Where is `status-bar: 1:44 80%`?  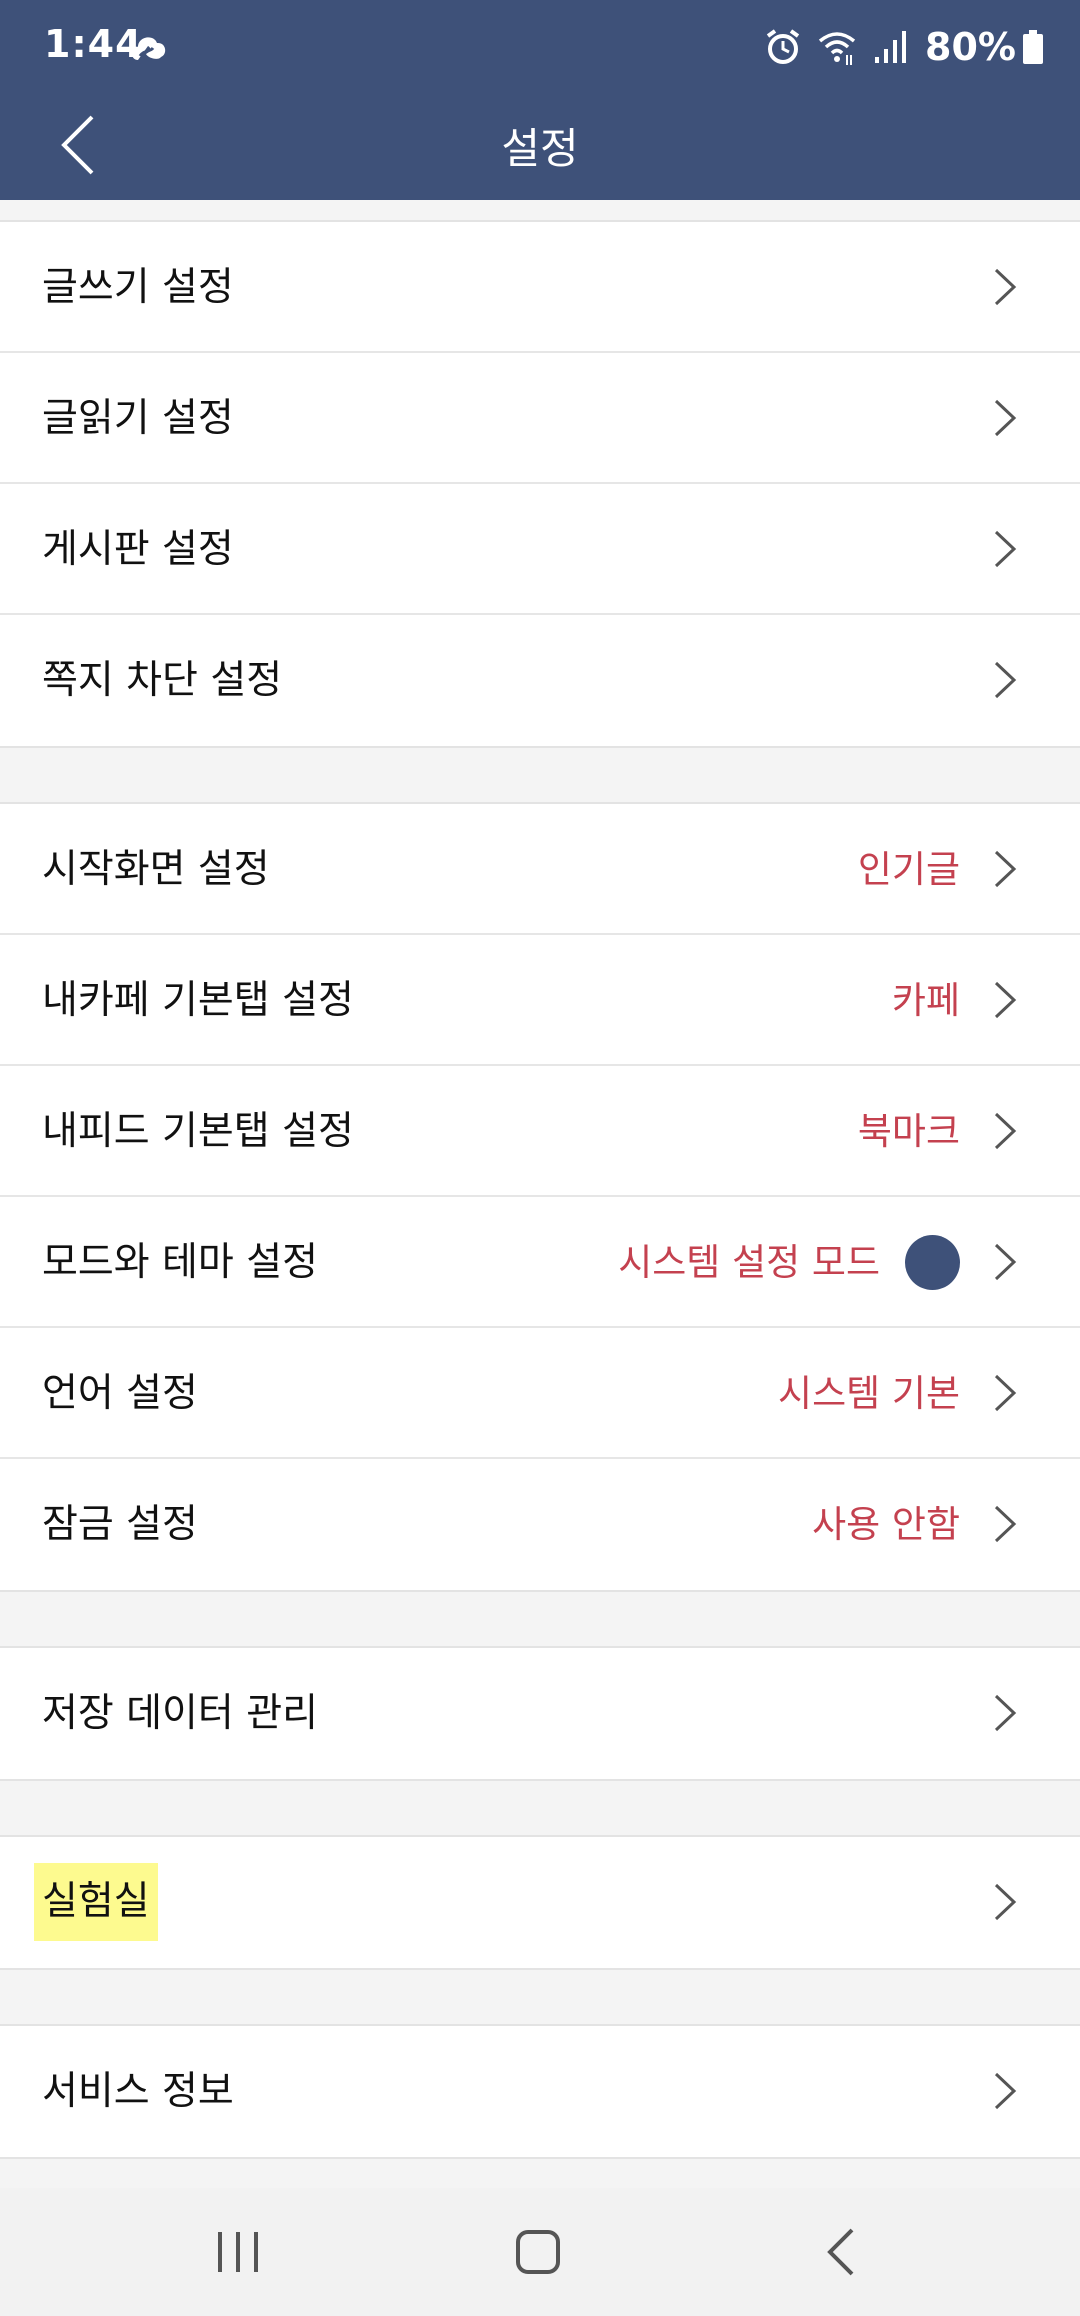 status-bar: 1:44 80% is located at coordinates (540, 47).